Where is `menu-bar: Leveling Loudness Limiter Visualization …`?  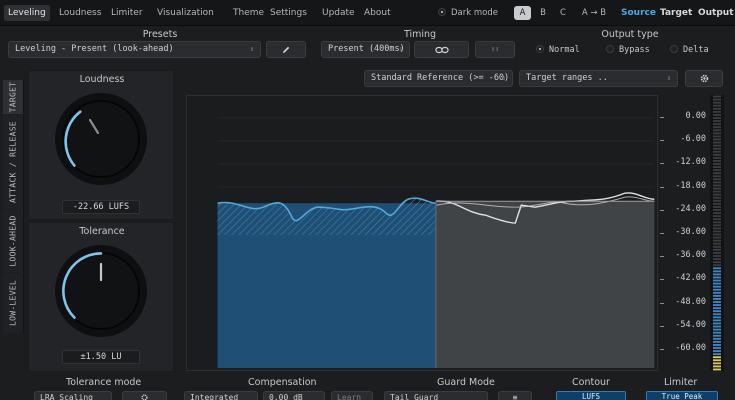 menu-bar: Leveling Loudness Limiter Visualization … is located at coordinates (367, 13).